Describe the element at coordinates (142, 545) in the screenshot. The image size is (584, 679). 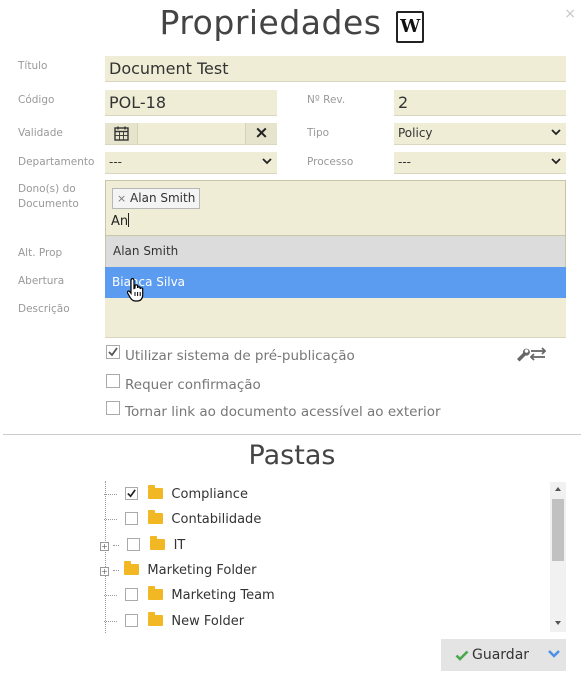
I see `folder-row: + IT` at that location.